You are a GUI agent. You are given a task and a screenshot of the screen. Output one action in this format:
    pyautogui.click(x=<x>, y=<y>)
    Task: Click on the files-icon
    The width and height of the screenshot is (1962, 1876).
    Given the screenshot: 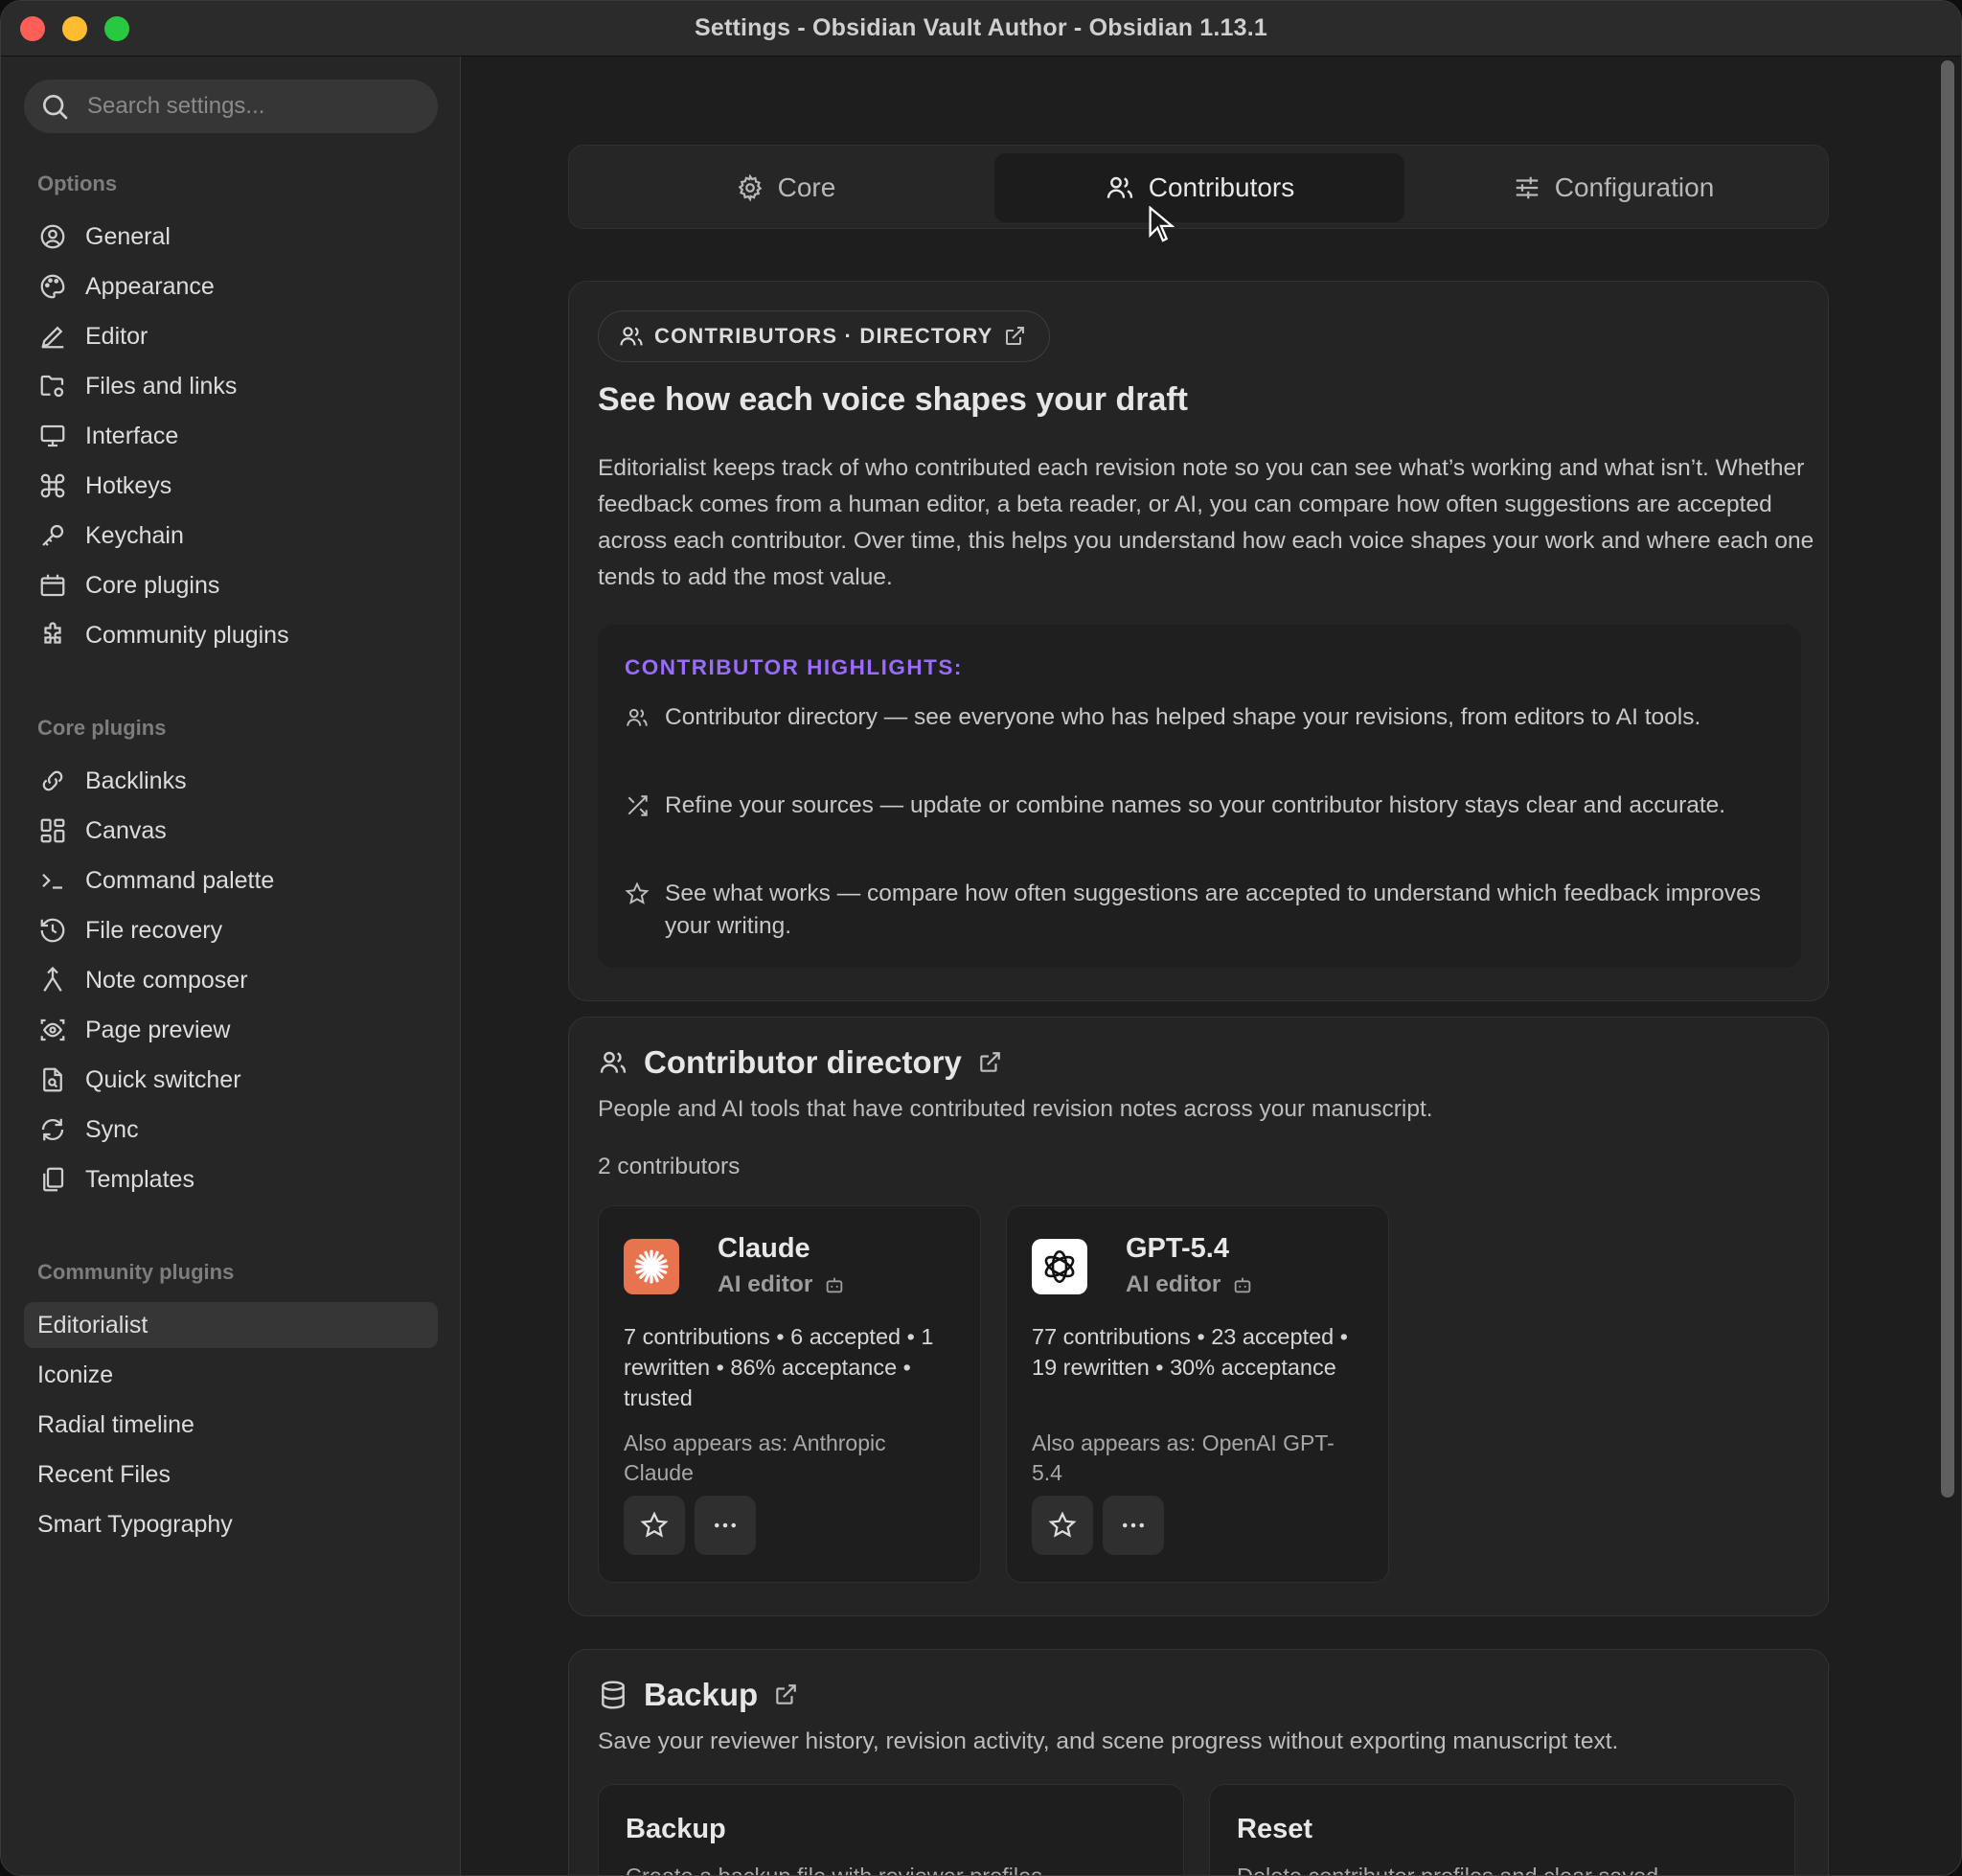 What is the action you would take?
    pyautogui.click(x=53, y=1180)
    